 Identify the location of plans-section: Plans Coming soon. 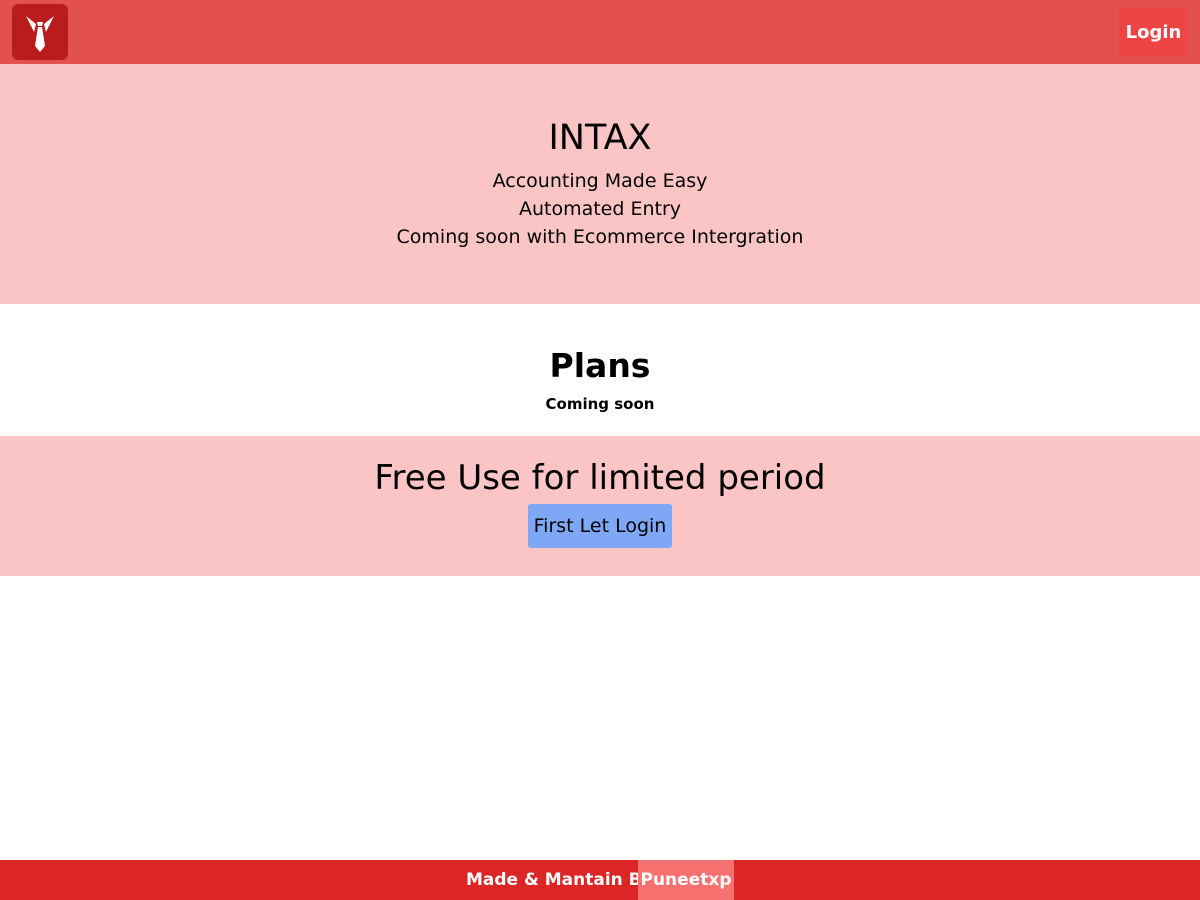
(600, 370).